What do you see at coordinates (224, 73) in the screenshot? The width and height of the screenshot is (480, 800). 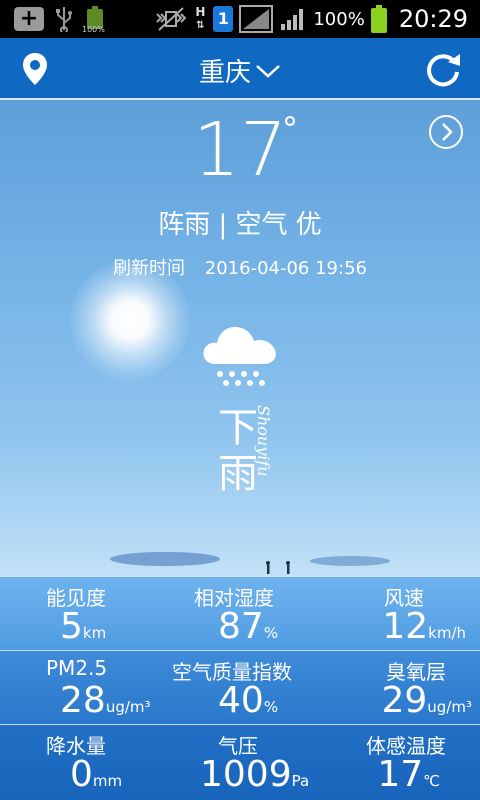 I see `city-name: 重庆` at bounding box center [224, 73].